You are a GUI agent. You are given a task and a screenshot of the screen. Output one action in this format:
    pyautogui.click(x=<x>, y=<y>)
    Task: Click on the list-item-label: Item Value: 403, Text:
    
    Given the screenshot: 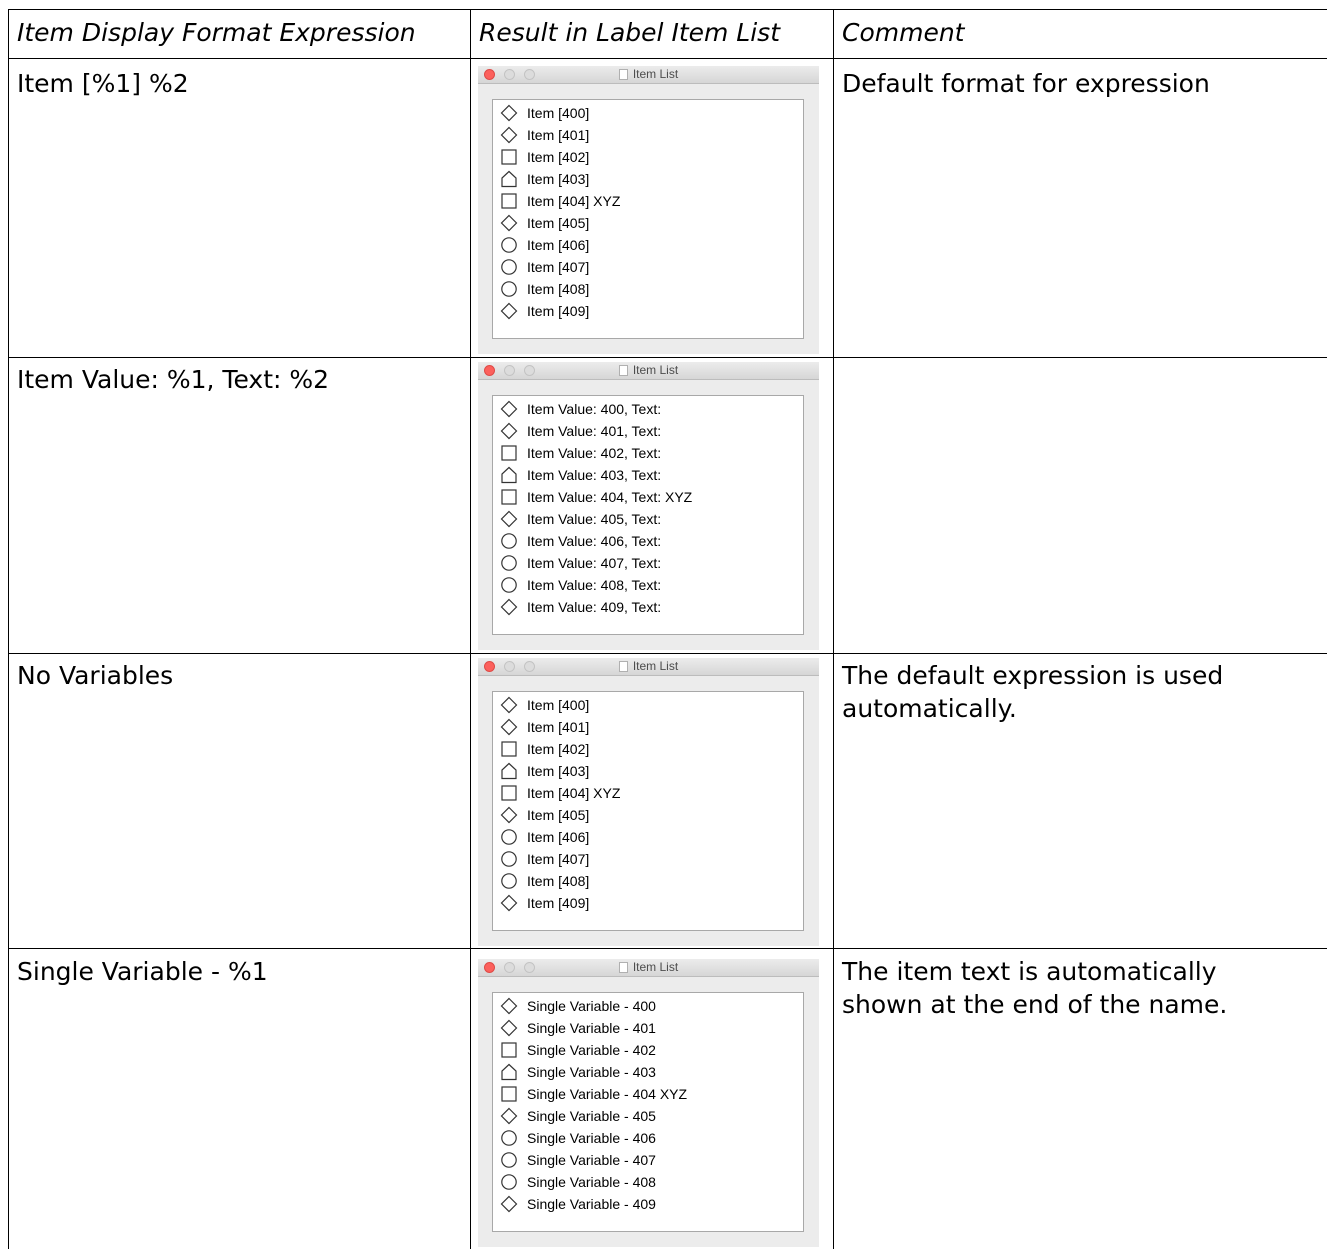 What is the action you would take?
    pyautogui.click(x=594, y=475)
    